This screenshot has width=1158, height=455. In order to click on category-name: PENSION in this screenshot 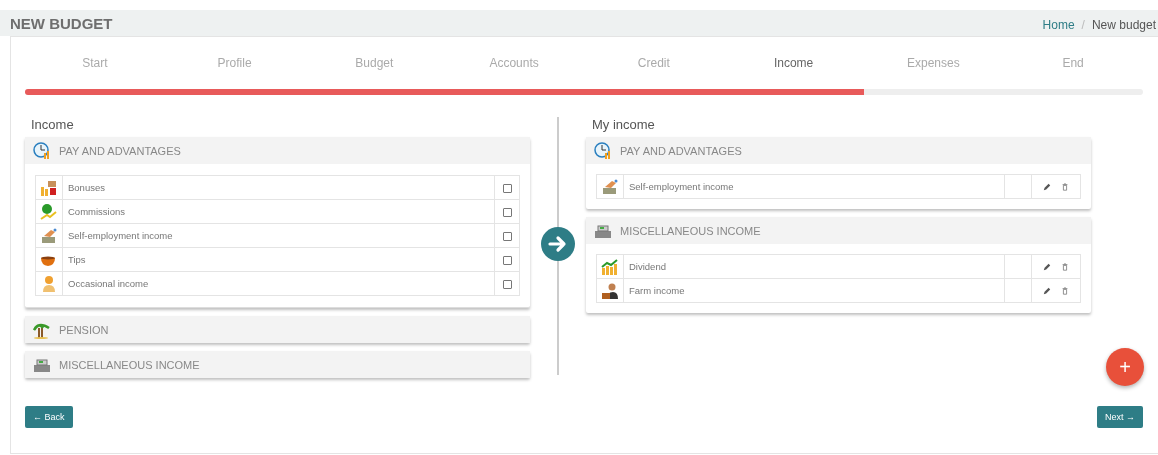, I will do `click(84, 329)`.